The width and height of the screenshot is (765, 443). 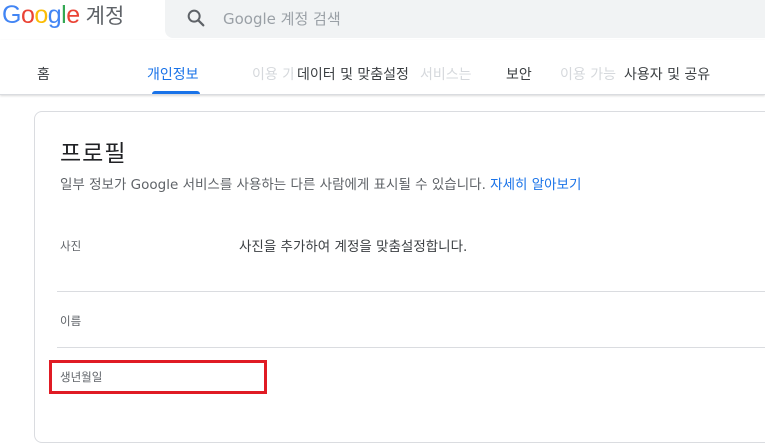 What do you see at coordinates (70, 321) in the screenshot?
I see `name-label: 이름` at bounding box center [70, 321].